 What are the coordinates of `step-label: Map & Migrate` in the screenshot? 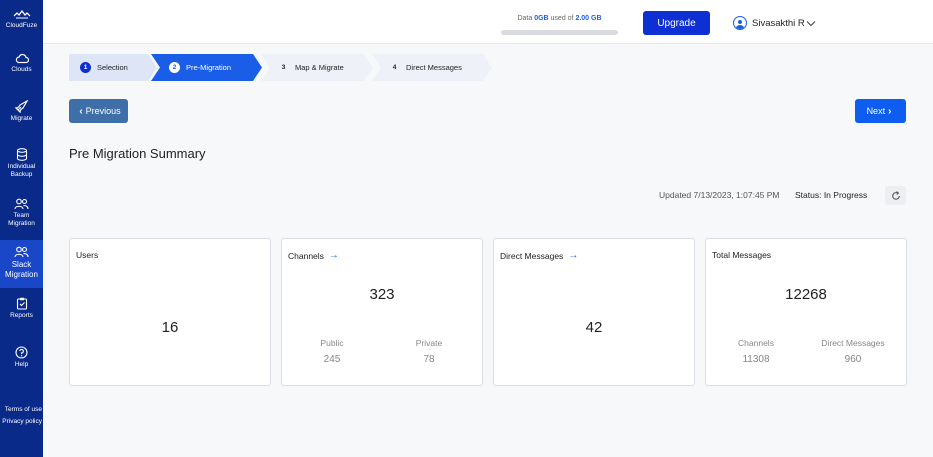 It's located at (319, 67).